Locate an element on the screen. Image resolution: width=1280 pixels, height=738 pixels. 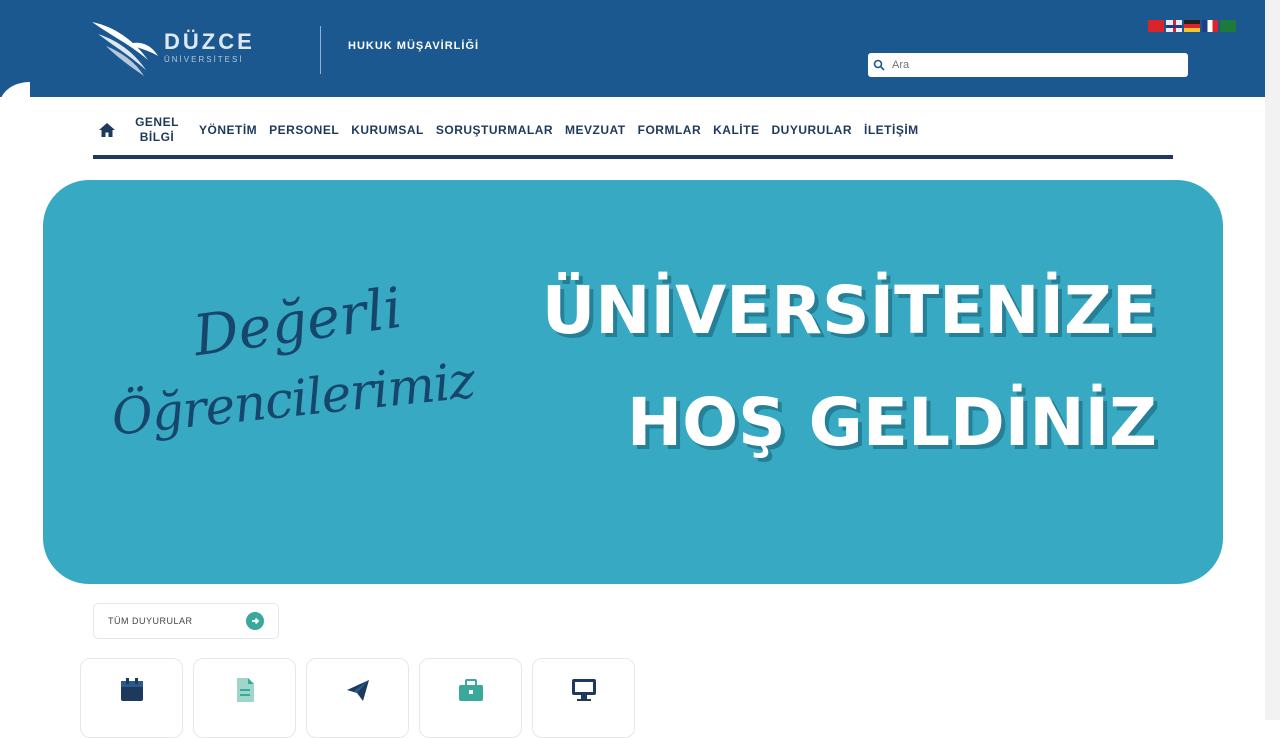
banner-script-line2: Öğrencilerimiz is located at coordinates (292, 399).